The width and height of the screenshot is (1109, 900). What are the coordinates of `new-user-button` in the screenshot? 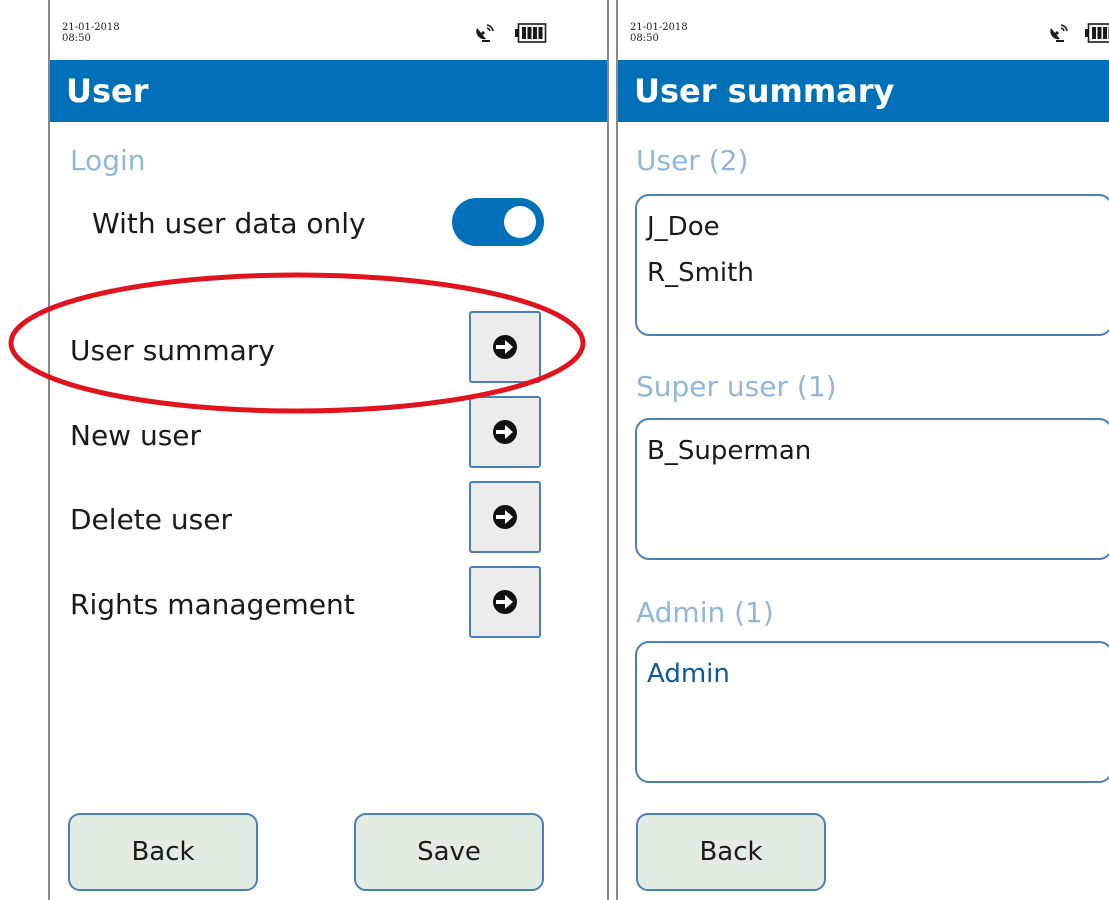 It's located at (505, 432).